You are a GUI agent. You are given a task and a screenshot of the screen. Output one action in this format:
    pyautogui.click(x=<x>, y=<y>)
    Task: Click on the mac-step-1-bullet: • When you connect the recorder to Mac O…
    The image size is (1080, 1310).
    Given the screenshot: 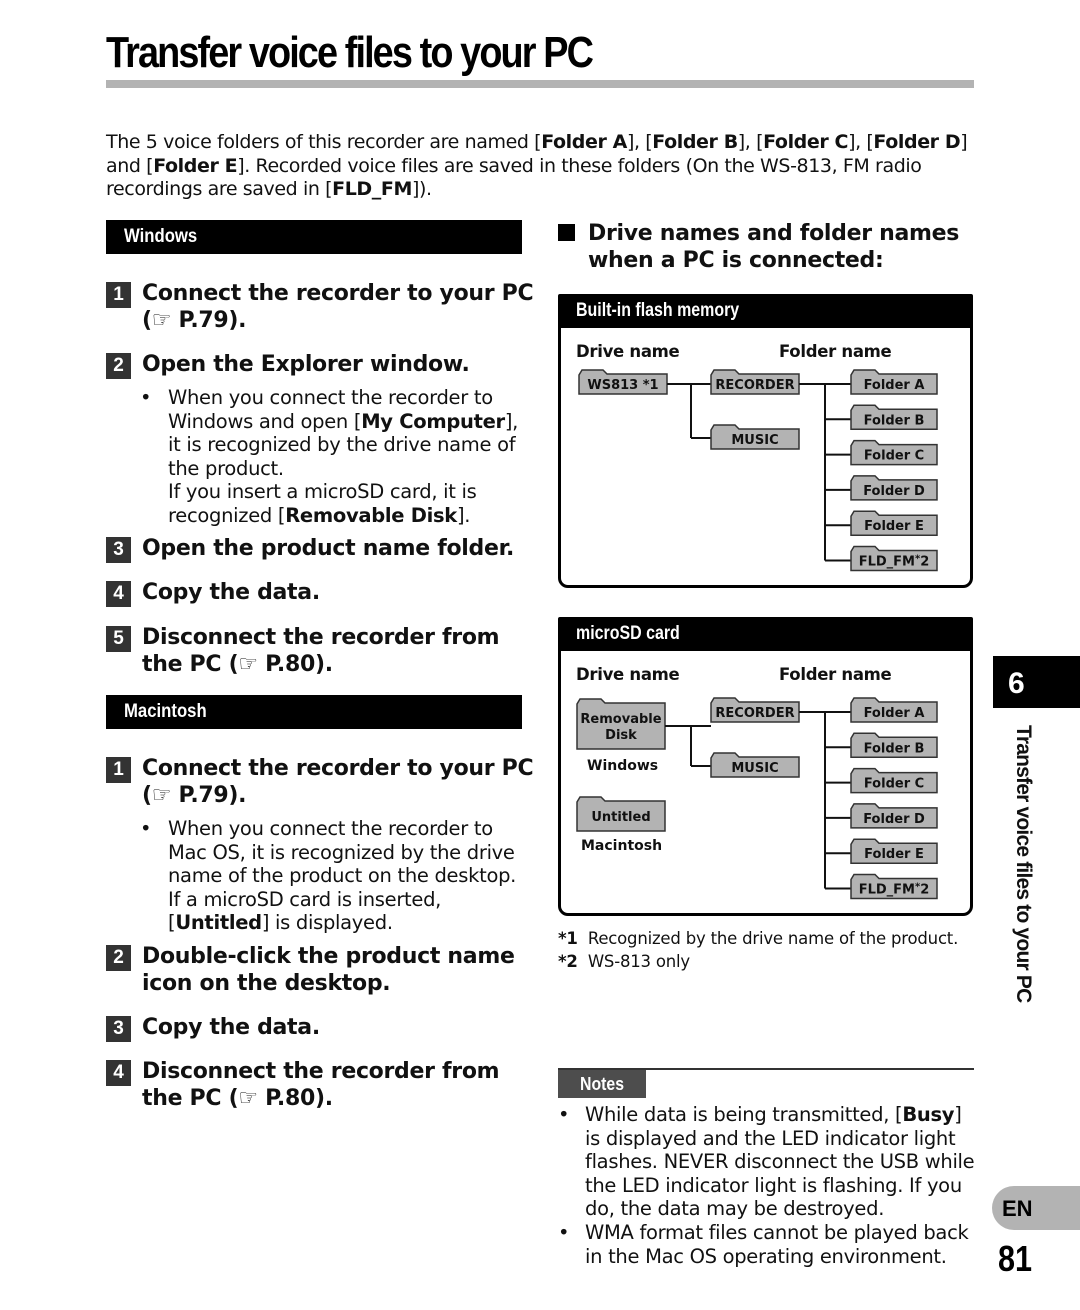 What is the action you would take?
    pyautogui.click(x=335, y=876)
    